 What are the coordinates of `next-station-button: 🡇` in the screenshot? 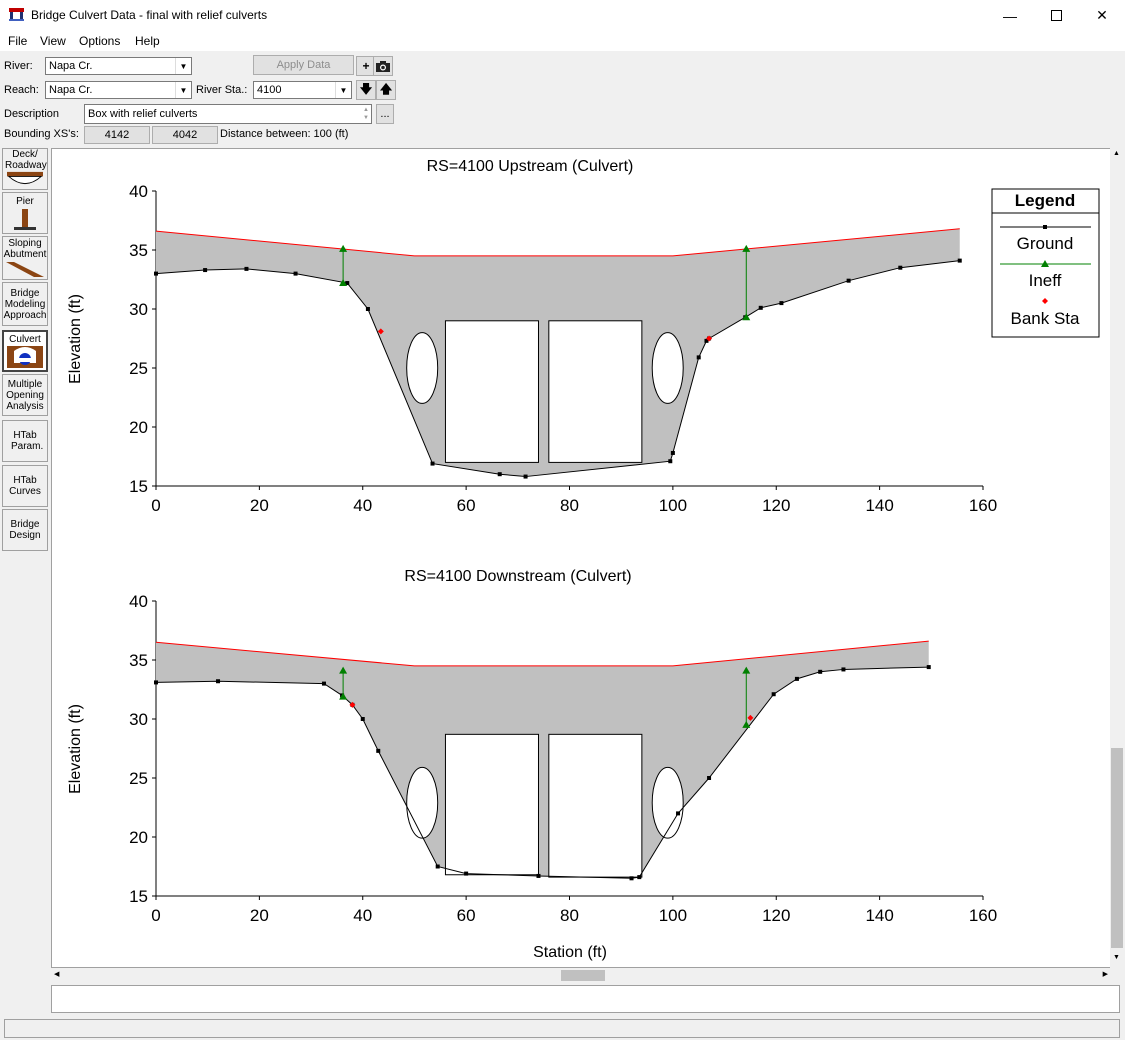 It's located at (366, 90).